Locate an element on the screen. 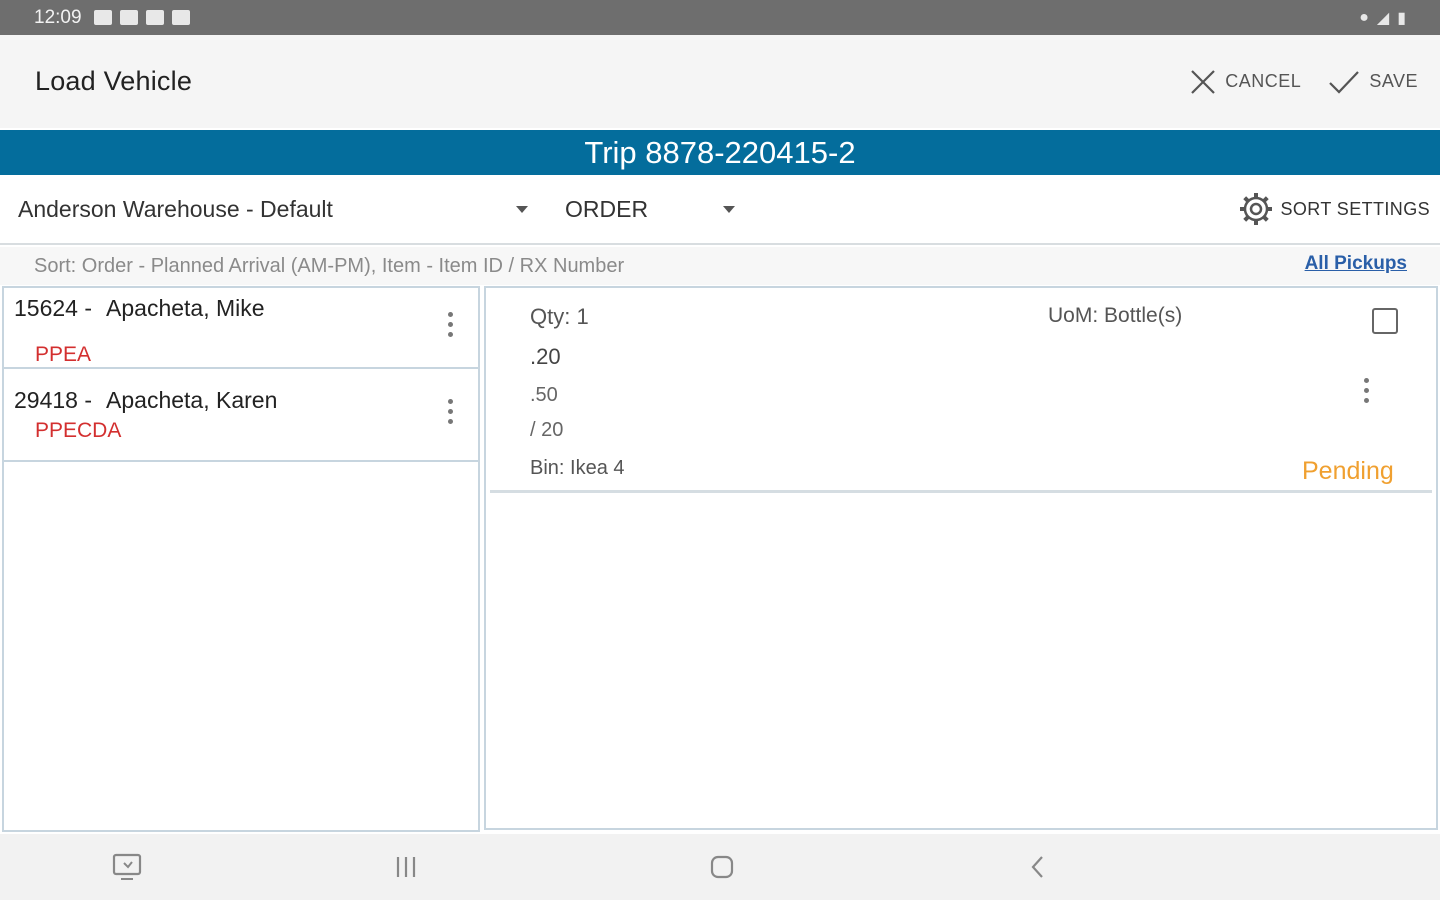 The width and height of the screenshot is (1440, 900). sort-settings-button: SORT SETTINGS is located at coordinates (1334, 209).